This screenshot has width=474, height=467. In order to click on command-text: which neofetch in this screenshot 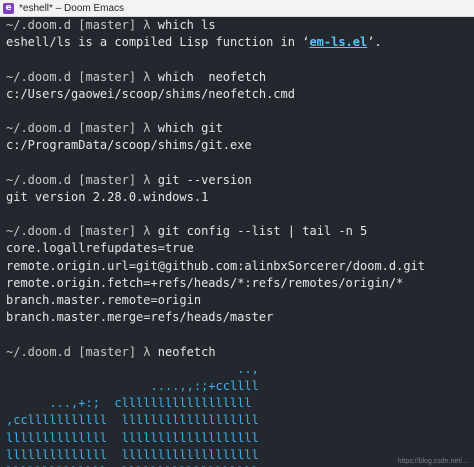, I will do `click(212, 76)`.